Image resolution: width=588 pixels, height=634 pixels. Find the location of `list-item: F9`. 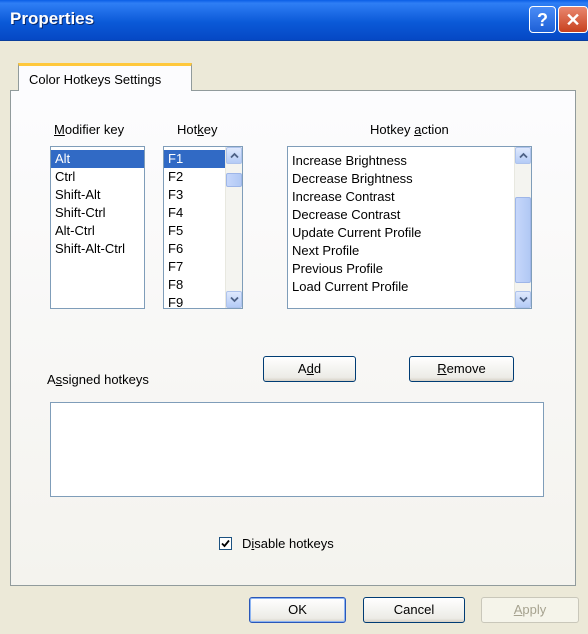

list-item: F9 is located at coordinates (195, 301).